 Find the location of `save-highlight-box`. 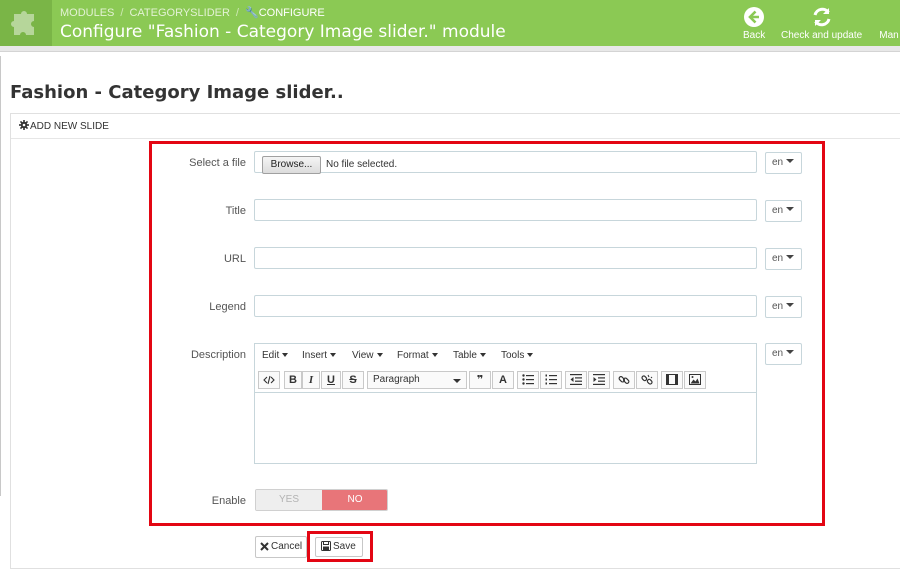

save-highlight-box is located at coordinates (340, 546).